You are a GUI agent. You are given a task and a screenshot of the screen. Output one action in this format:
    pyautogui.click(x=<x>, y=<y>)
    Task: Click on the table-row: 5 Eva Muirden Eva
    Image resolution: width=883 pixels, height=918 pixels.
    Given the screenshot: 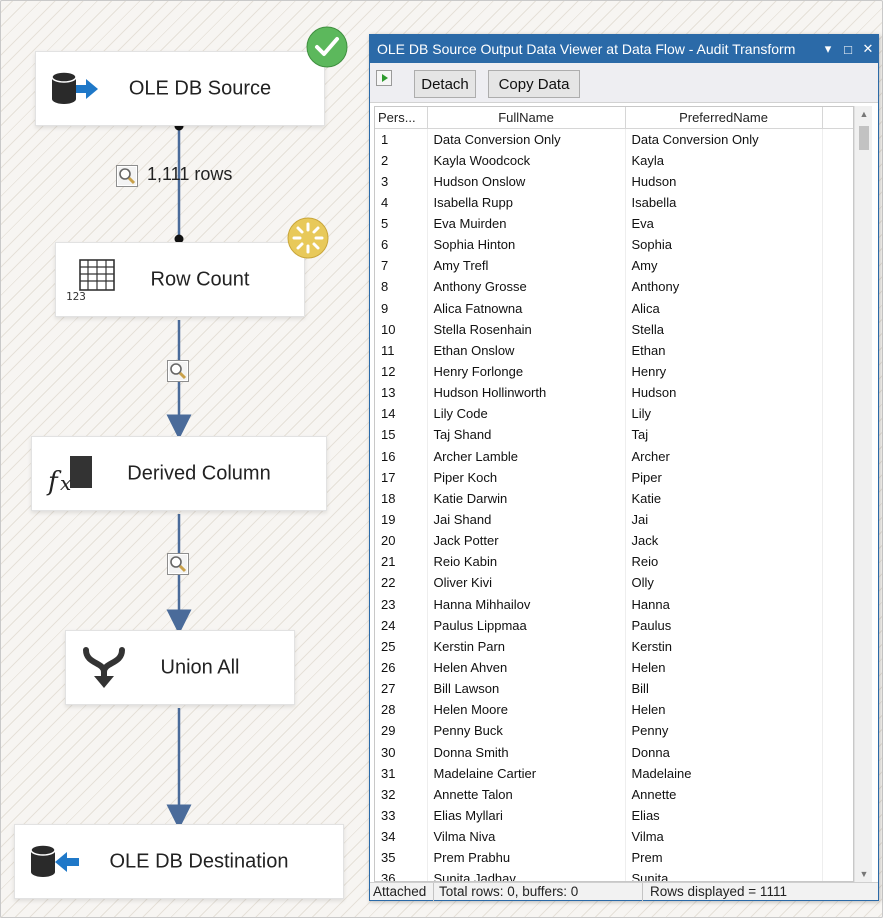 What is the action you would take?
    pyautogui.click(x=614, y=223)
    